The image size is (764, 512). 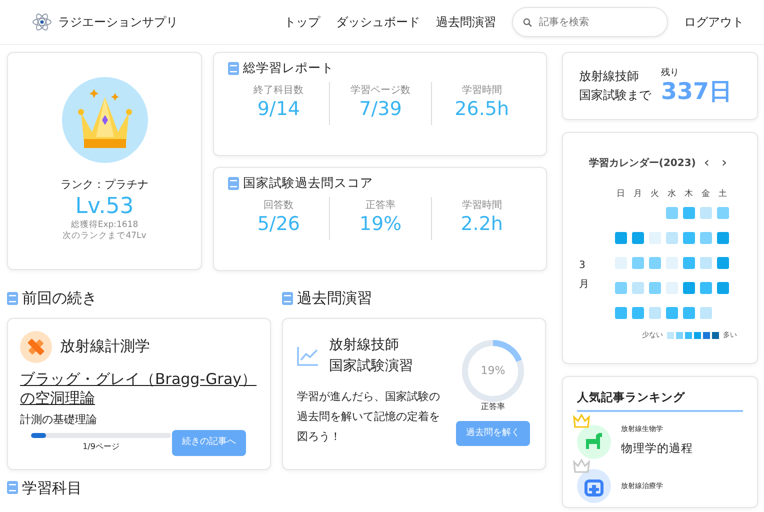 What do you see at coordinates (670, 73) in the screenshot?
I see `remaining-label: 残り` at bounding box center [670, 73].